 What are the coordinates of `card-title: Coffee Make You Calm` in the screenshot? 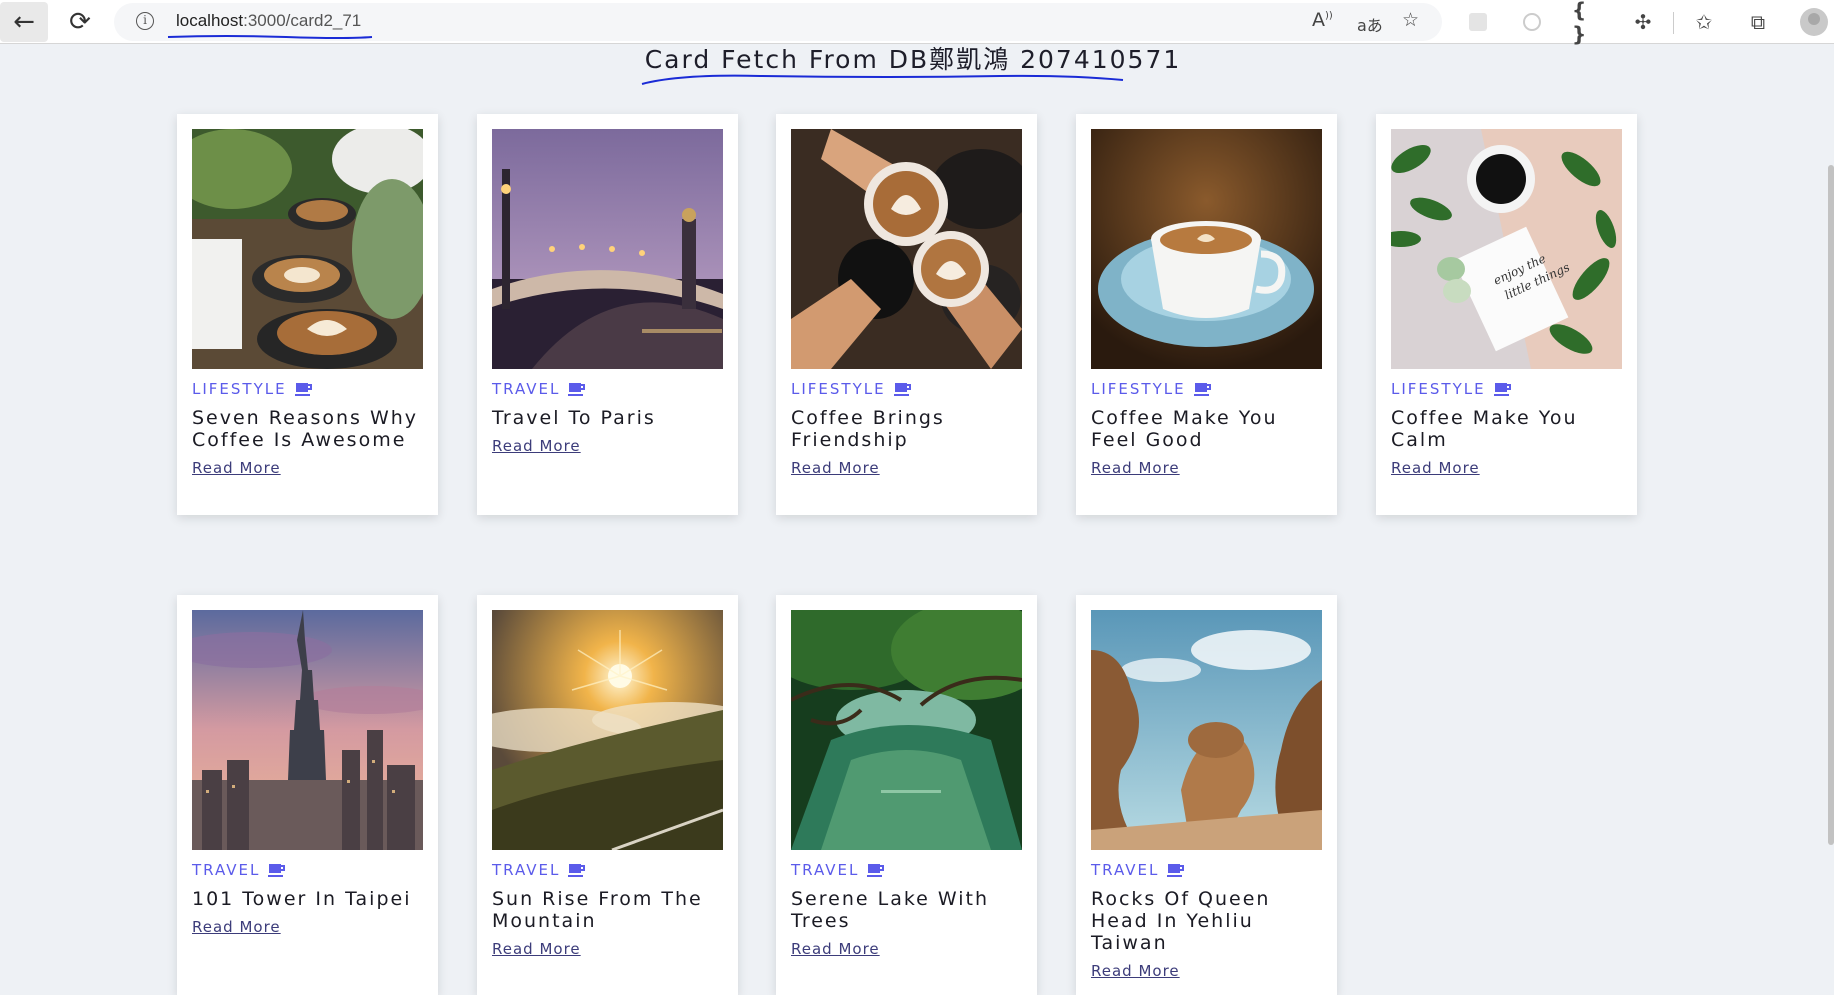 It's located at (1484, 429).